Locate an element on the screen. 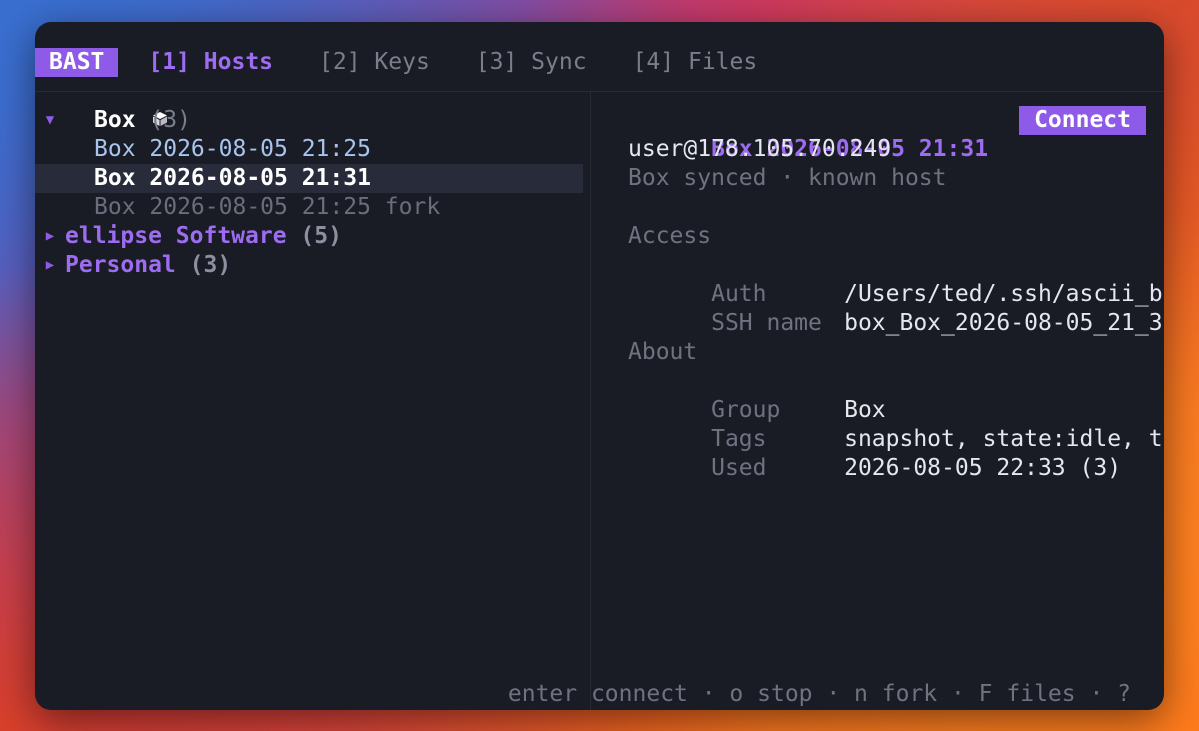 The height and width of the screenshot is (731, 1199). connect-button: Connect is located at coordinates (1082, 120).